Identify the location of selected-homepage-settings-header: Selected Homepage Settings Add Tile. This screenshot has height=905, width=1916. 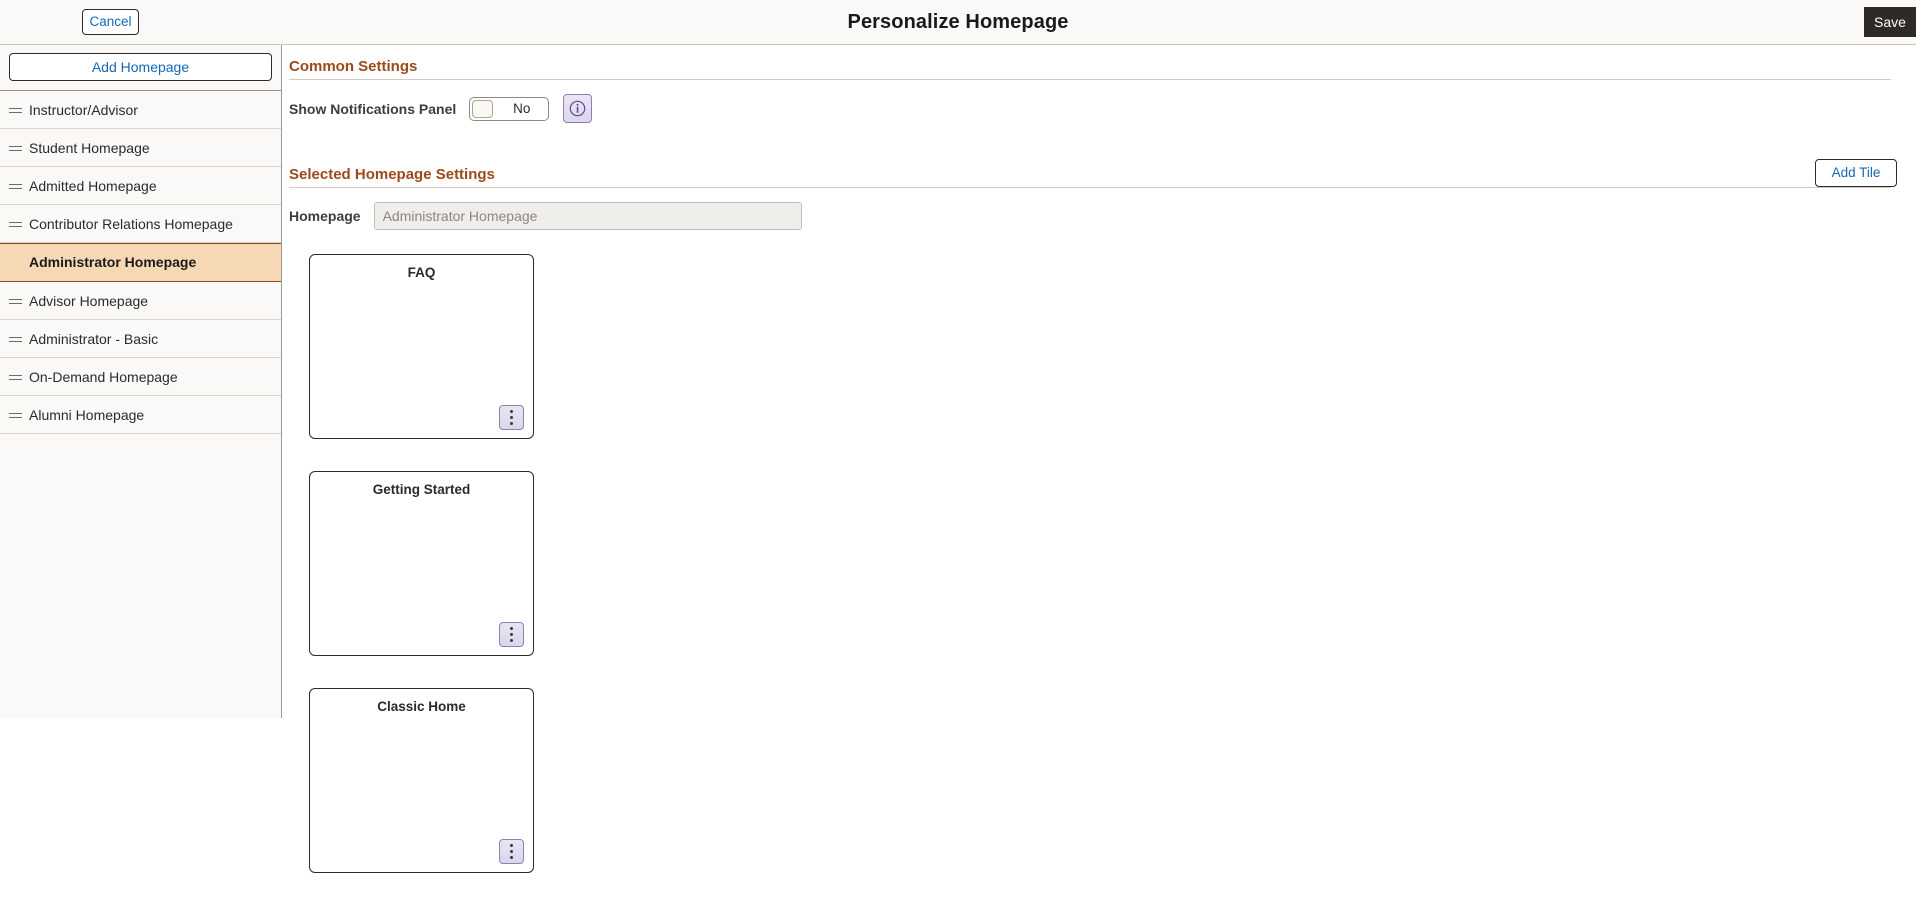
(1090, 170).